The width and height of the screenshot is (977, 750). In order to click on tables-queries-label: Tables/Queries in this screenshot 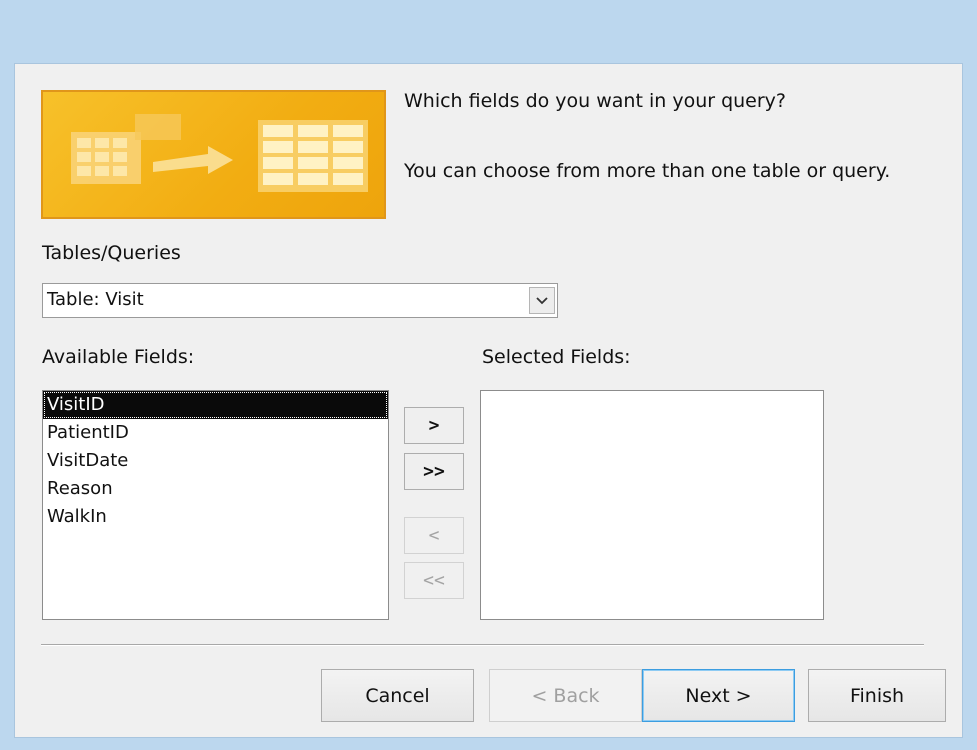, I will do `click(111, 253)`.